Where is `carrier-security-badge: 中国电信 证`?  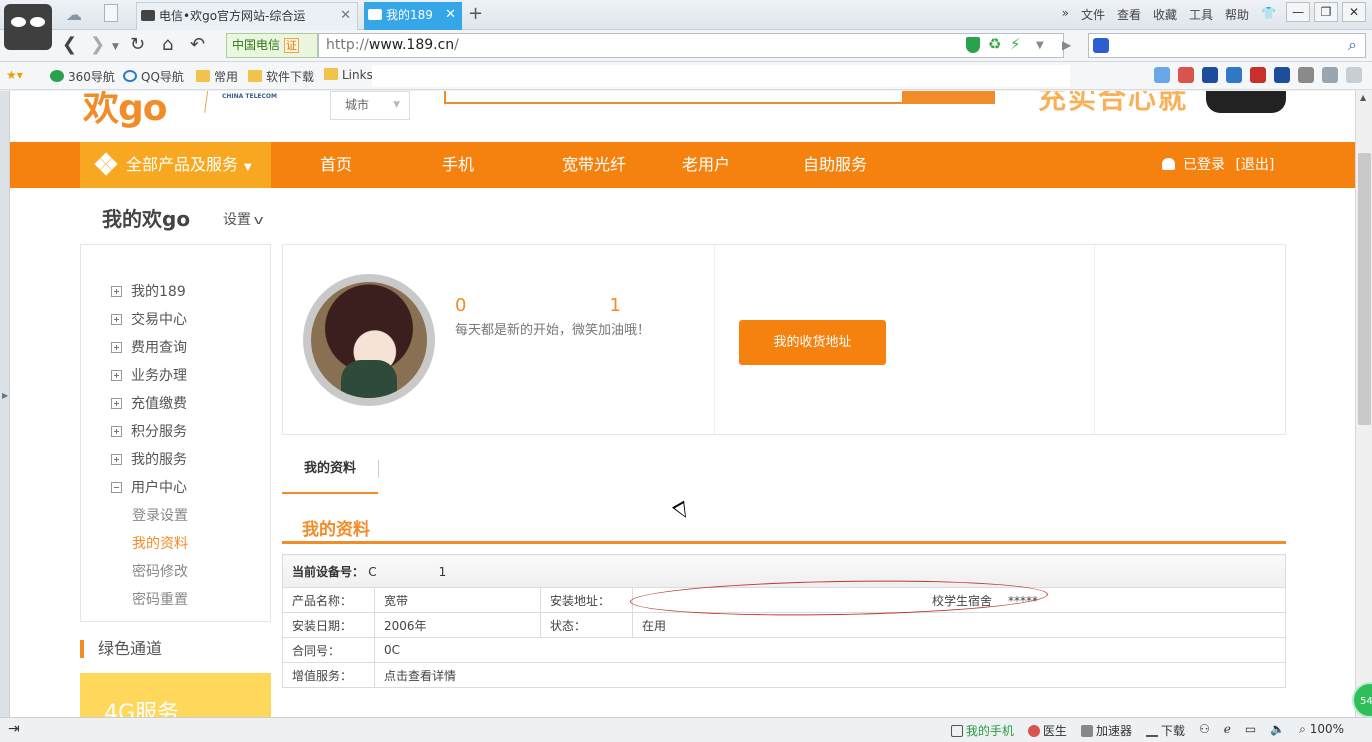
carrier-security-badge: 中国电信 证 is located at coordinates (272, 45).